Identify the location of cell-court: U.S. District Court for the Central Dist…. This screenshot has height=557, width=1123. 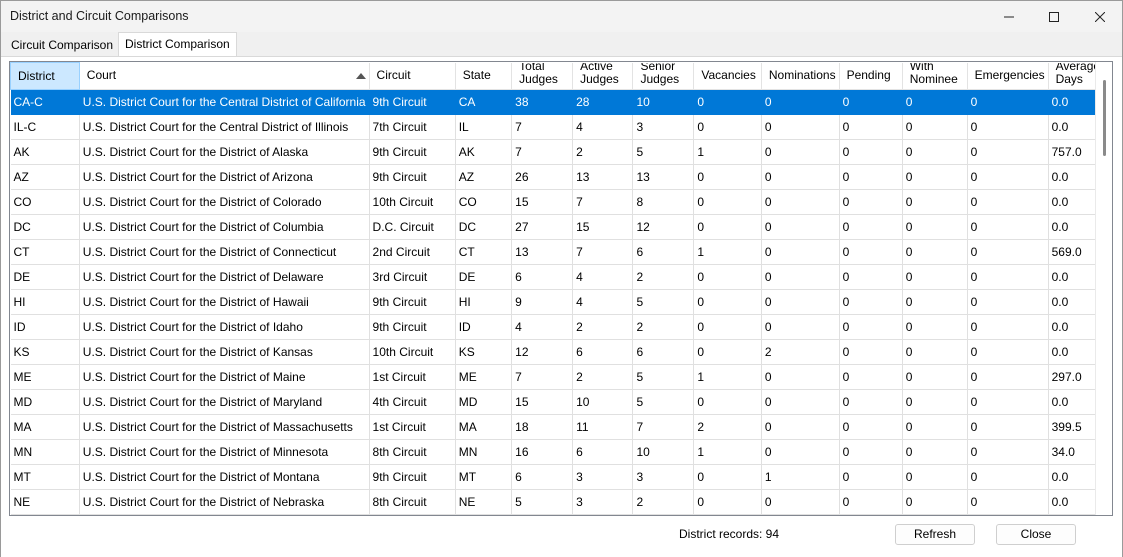
(224, 102).